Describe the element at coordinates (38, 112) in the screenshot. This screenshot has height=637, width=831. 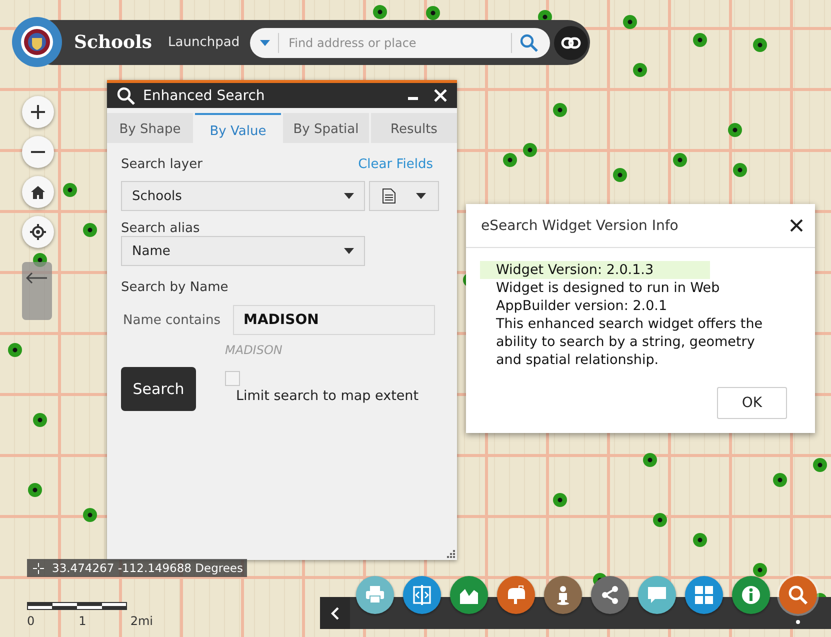
I see `plus-icon` at that location.